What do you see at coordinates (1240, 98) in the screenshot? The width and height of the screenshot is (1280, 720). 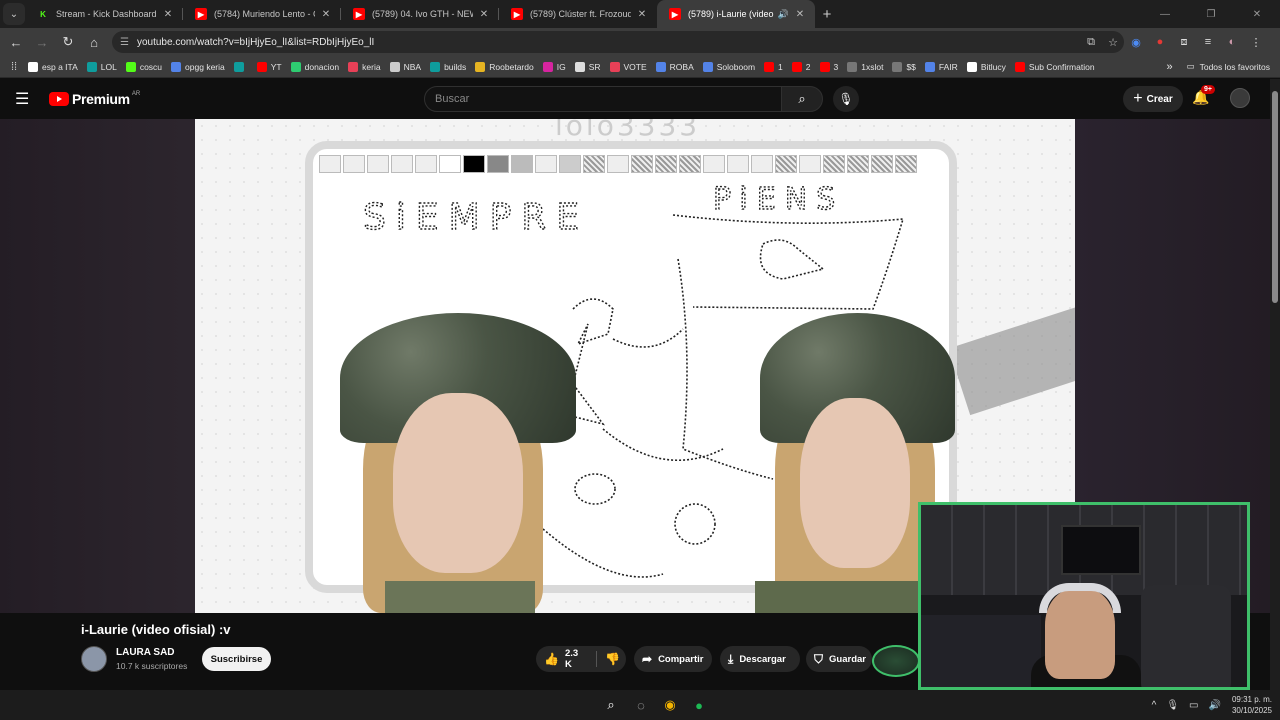 I see `account-avatar` at bounding box center [1240, 98].